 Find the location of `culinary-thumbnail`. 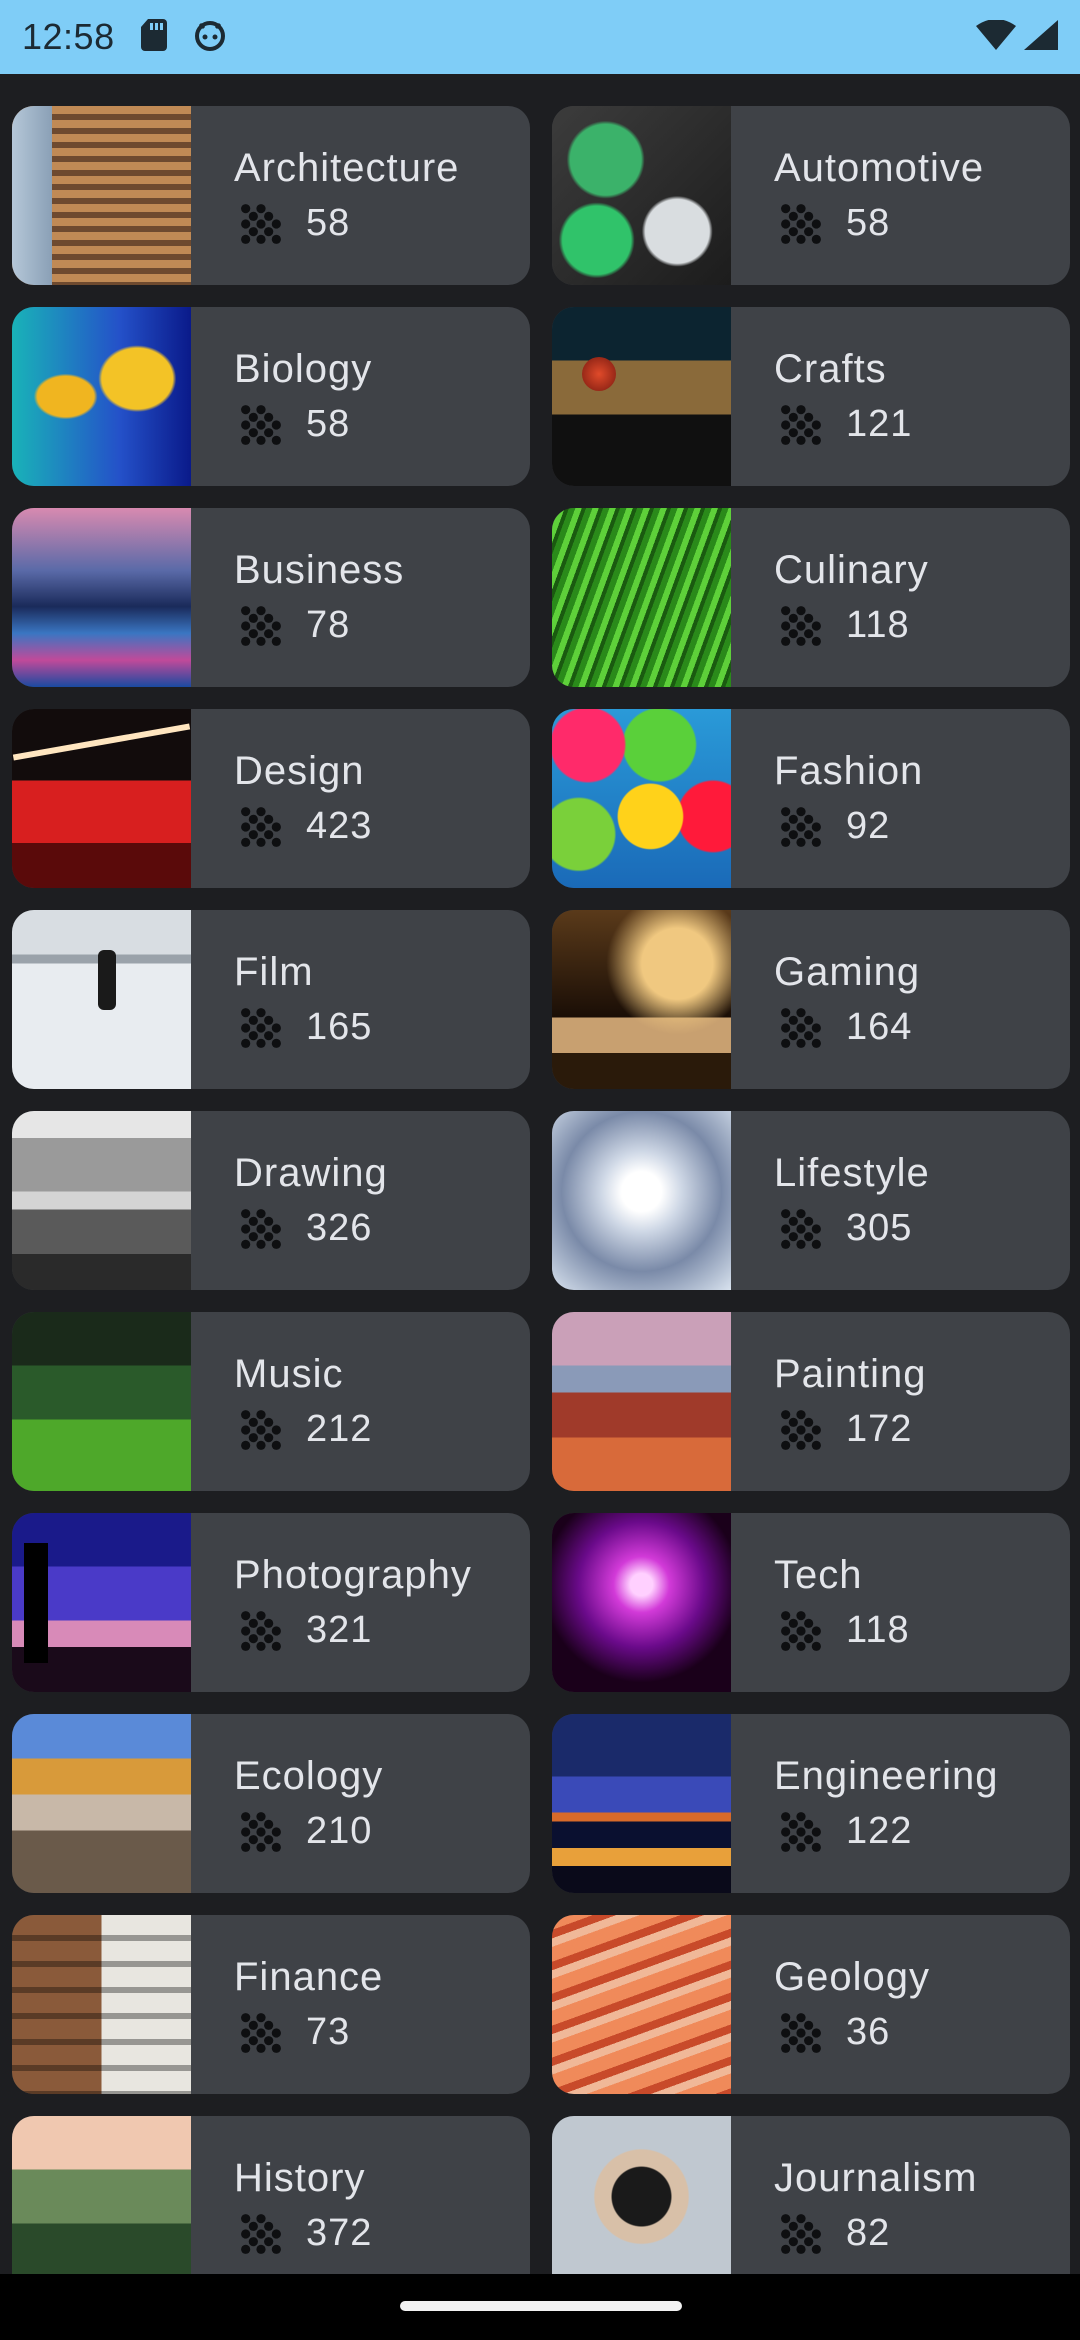

culinary-thumbnail is located at coordinates (641, 597).